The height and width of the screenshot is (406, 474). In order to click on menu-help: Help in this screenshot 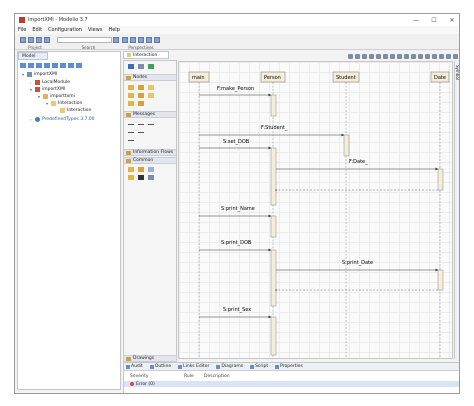, I will do `click(113, 30)`.